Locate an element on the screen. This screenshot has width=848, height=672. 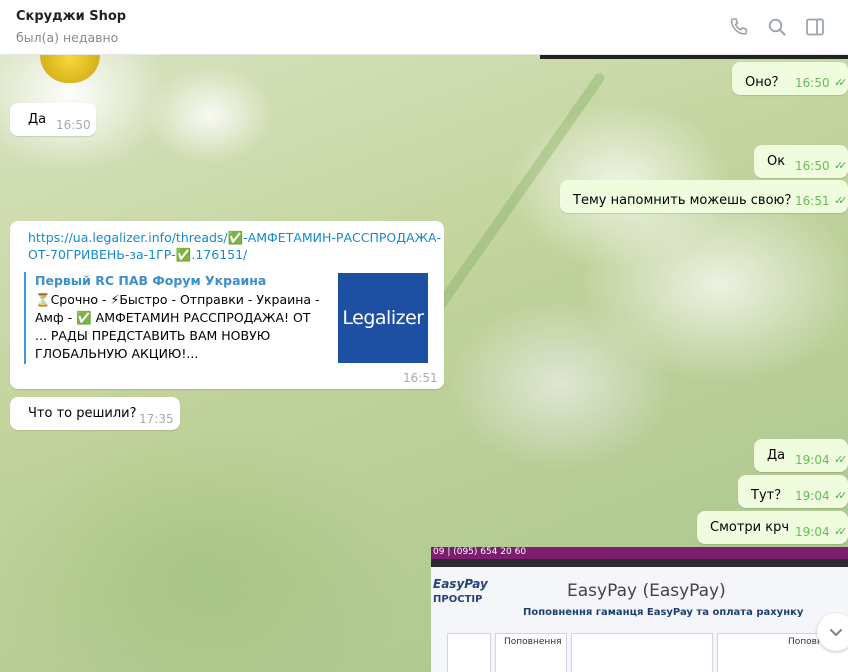
photo-tile-label: Поповнення is located at coordinates (533, 642).